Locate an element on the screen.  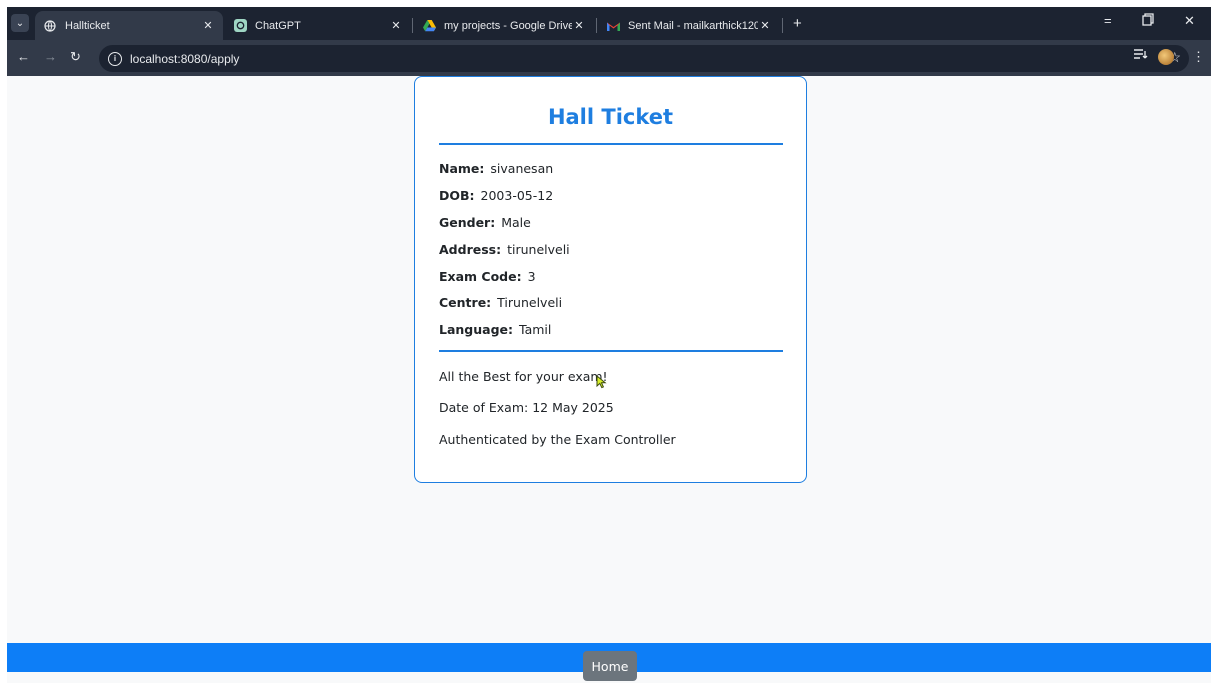
tab-hallticket: Hallticket ✕ is located at coordinates (129, 25).